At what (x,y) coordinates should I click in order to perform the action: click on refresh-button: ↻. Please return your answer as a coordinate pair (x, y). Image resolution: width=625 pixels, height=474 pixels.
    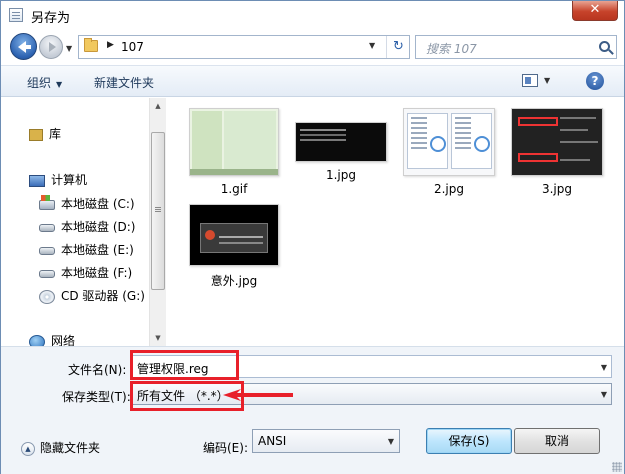
    Looking at the image, I should click on (398, 47).